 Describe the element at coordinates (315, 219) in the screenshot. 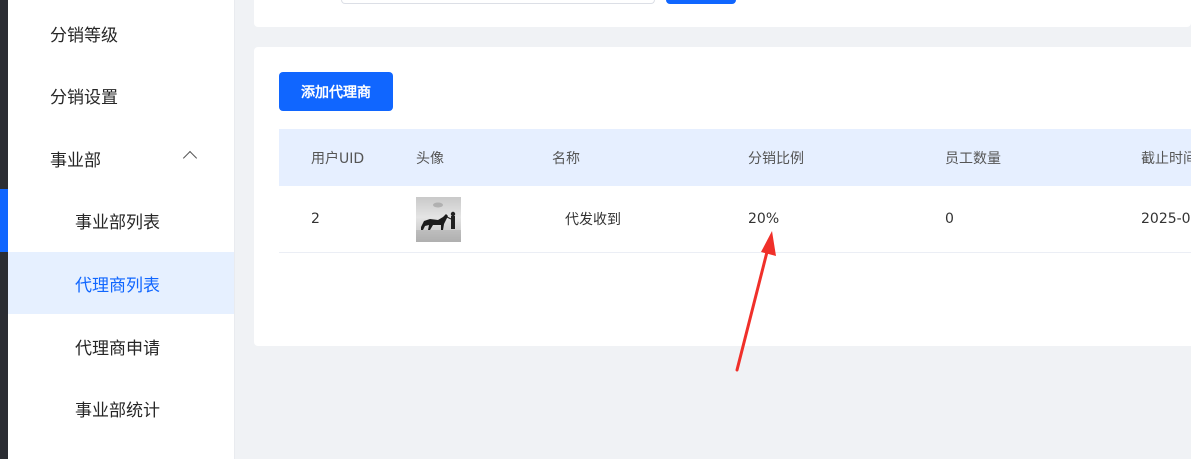

I see `cell-uid: 2` at that location.